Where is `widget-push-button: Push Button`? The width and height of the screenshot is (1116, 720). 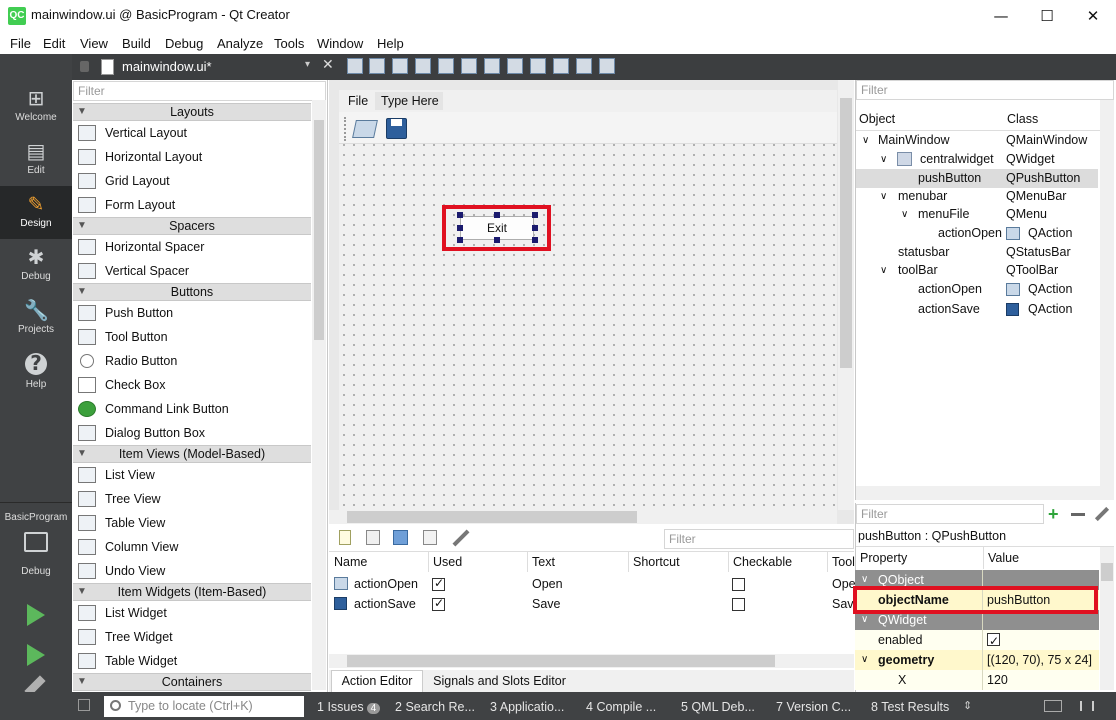
widget-push-button: Push Button is located at coordinates (192, 313).